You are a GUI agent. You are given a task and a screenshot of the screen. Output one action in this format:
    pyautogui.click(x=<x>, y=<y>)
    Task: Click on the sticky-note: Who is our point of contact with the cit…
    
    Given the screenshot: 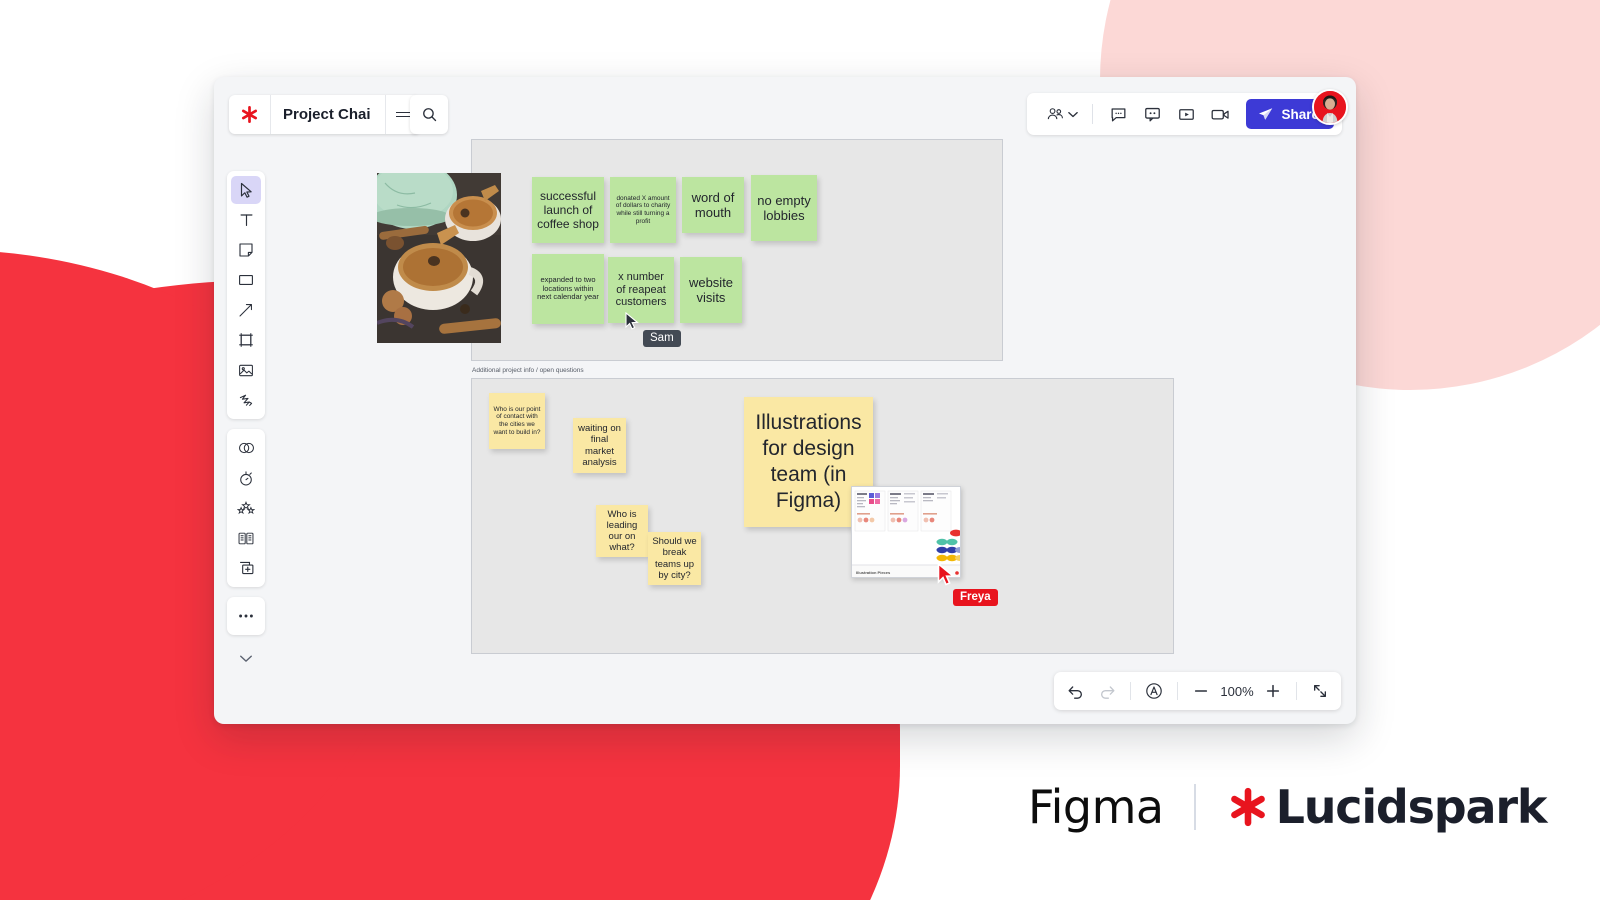 What is the action you would take?
    pyautogui.click(x=517, y=421)
    